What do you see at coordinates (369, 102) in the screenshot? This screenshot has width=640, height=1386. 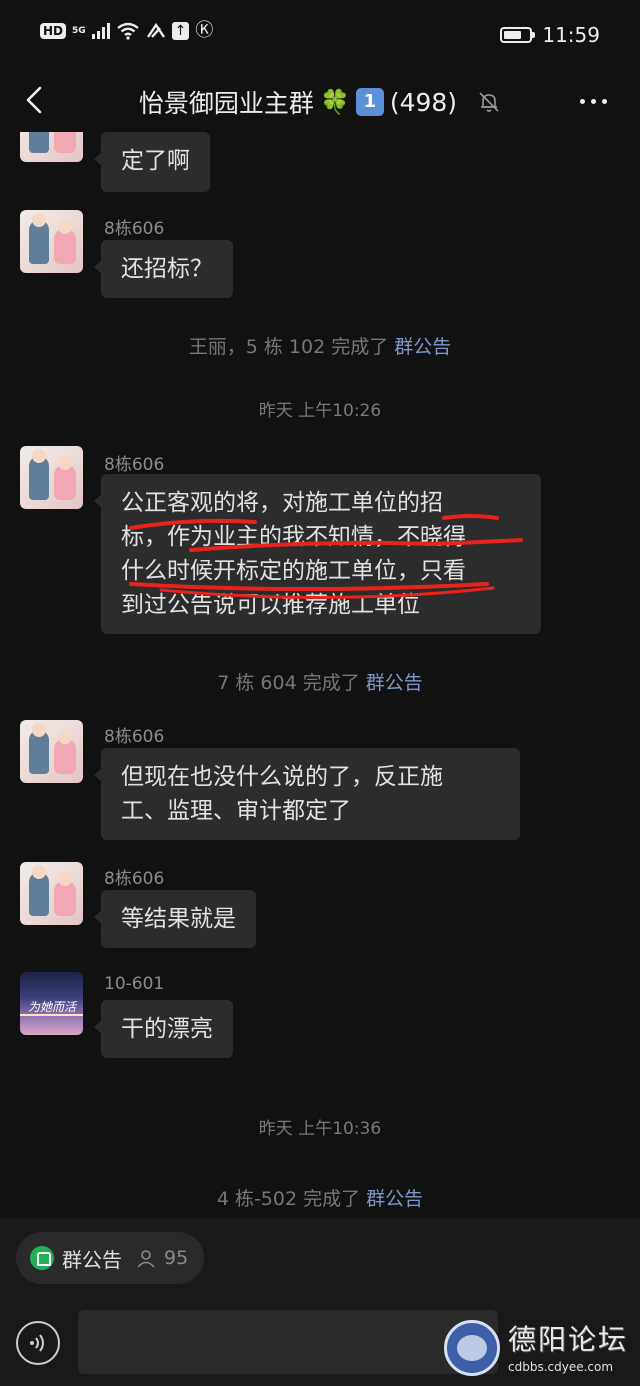 I see `keycap-badge: 1` at bounding box center [369, 102].